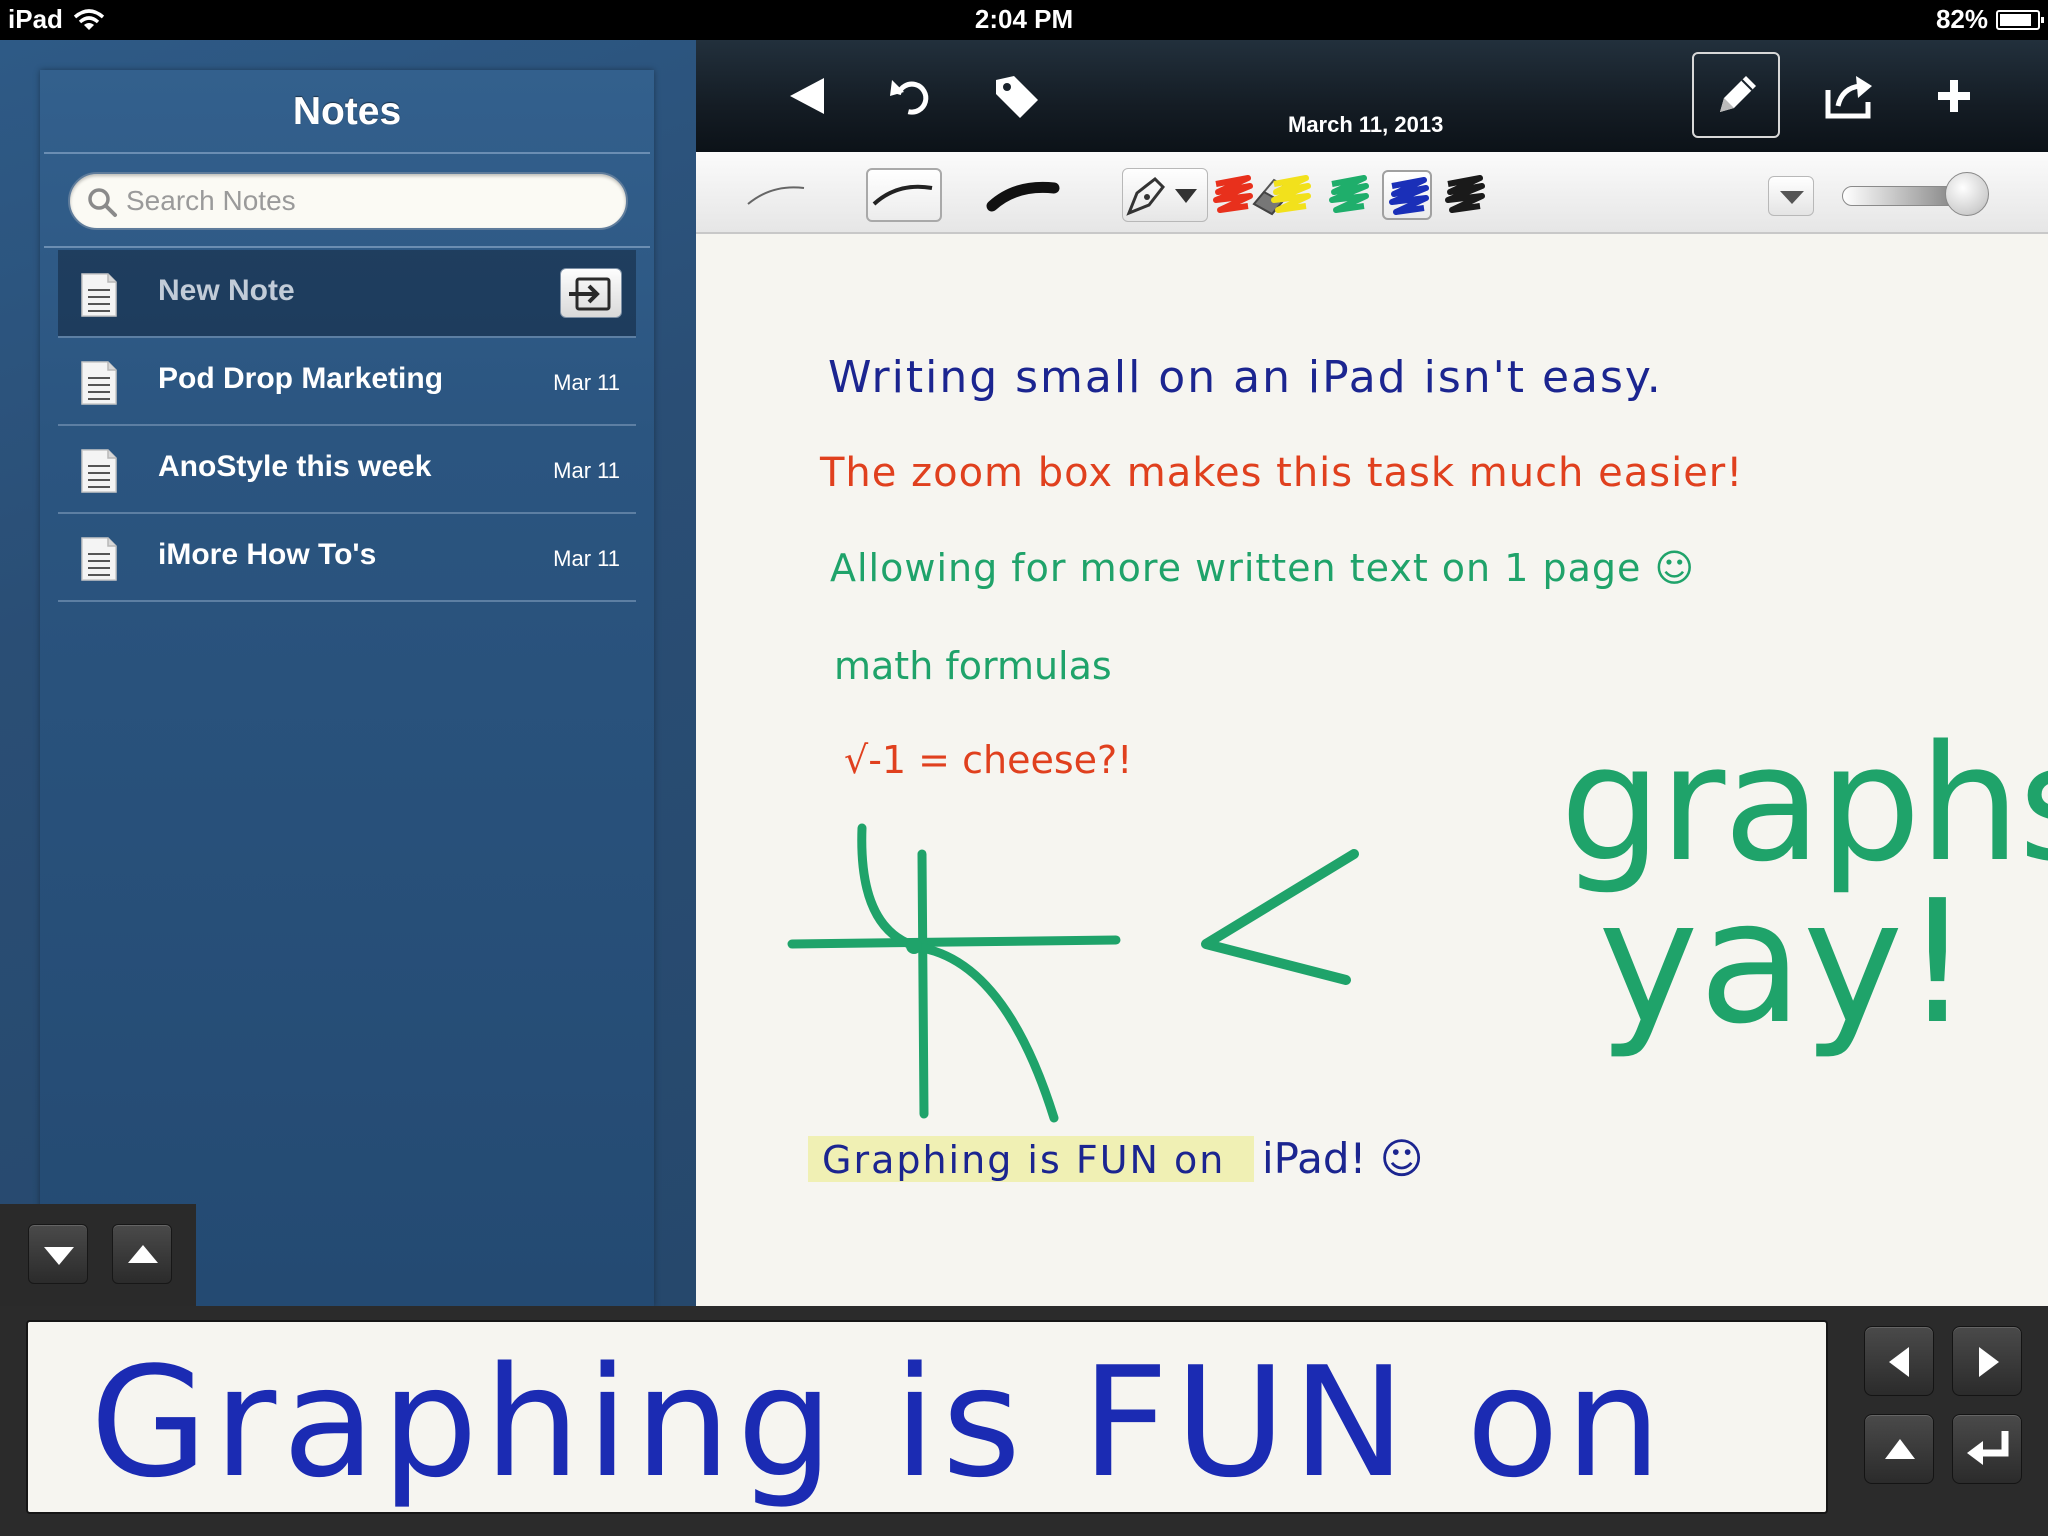 The image size is (2048, 1536). I want to click on sidebar-title: Notes, so click(347, 111).